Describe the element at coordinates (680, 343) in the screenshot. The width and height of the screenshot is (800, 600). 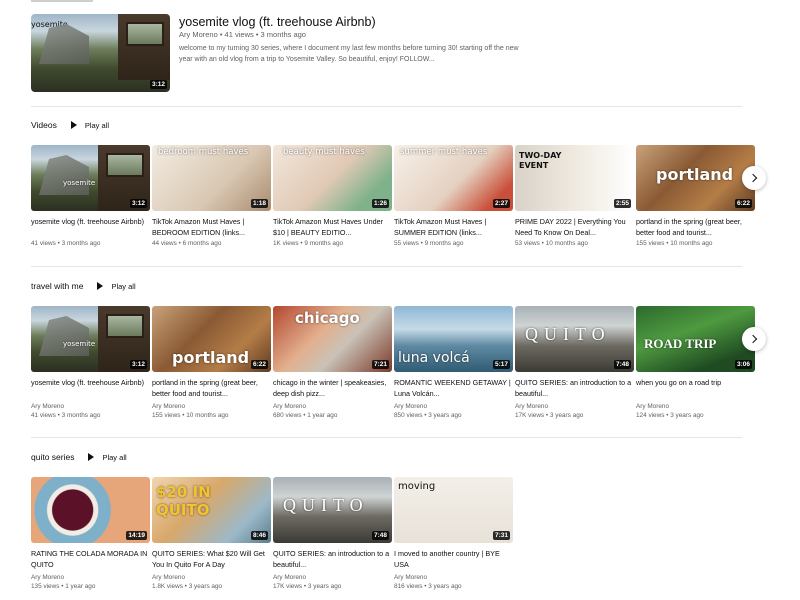
I see `thumbnail-overlay-text: ROAD TRIP` at that location.